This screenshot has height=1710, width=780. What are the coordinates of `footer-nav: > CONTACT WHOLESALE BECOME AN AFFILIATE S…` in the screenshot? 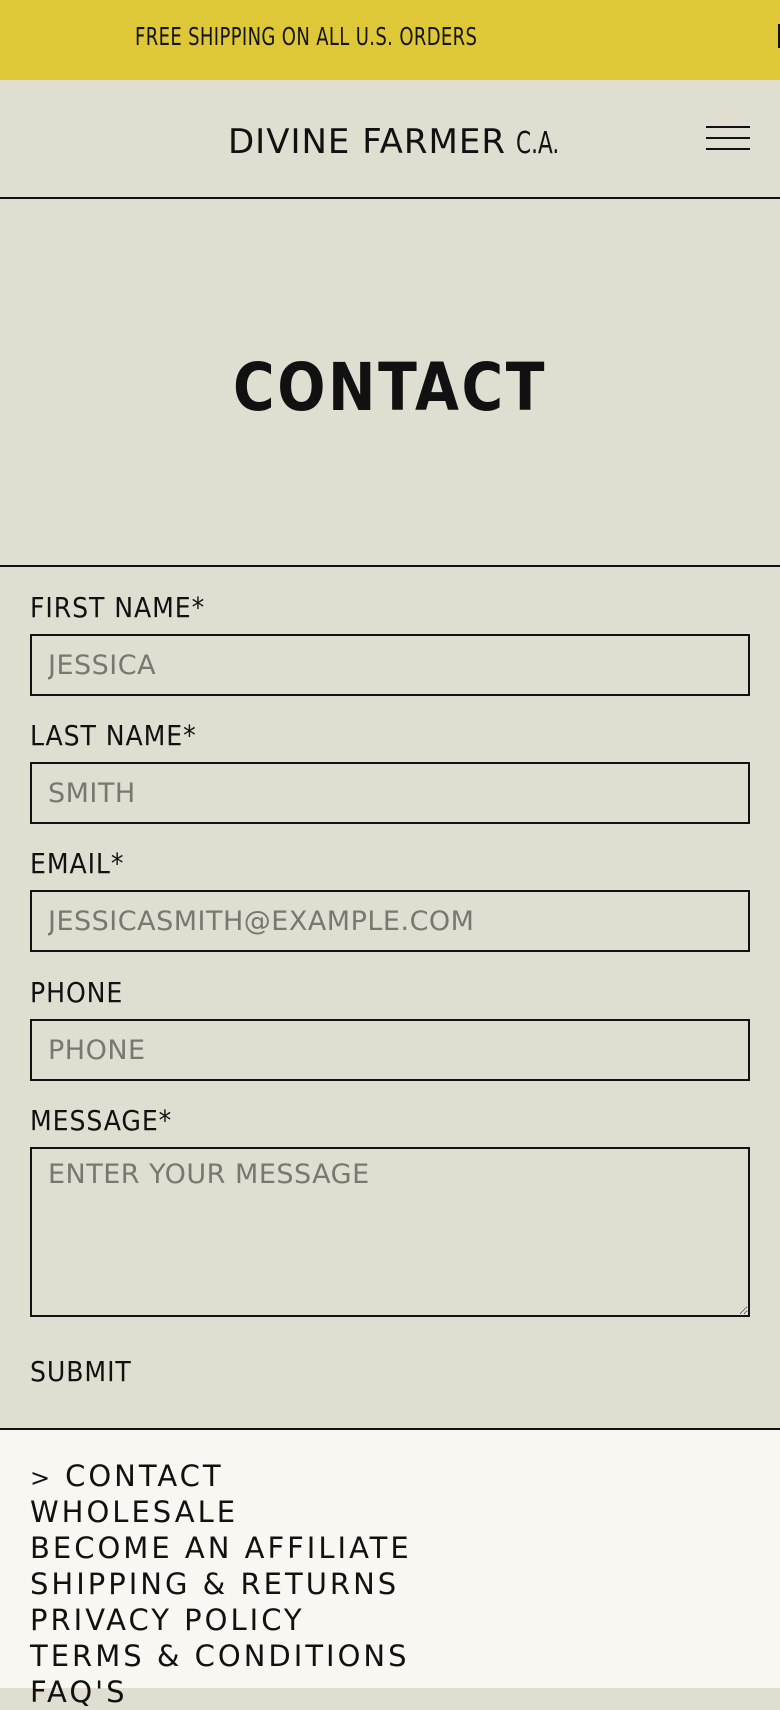 It's located at (221, 1584).